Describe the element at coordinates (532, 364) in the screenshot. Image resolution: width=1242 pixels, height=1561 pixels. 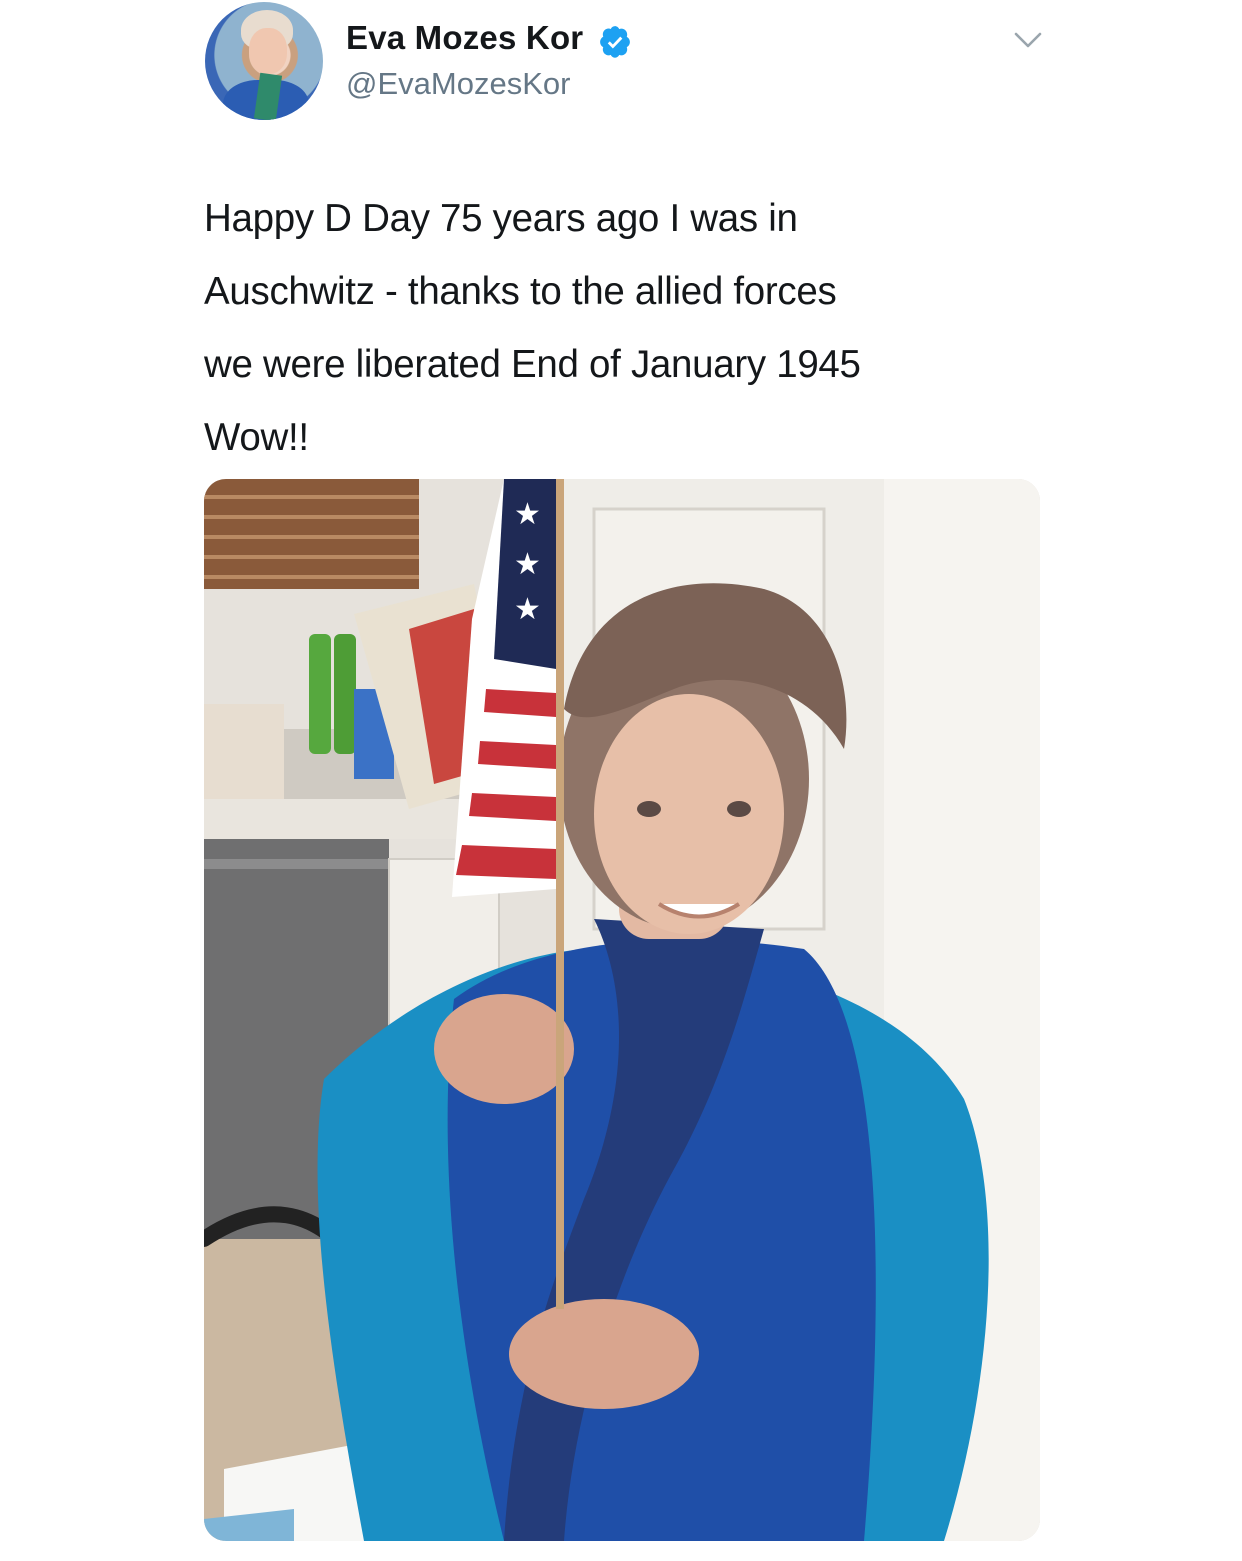
I see `tweet-text-line: we were liberated End of January 1945` at that location.